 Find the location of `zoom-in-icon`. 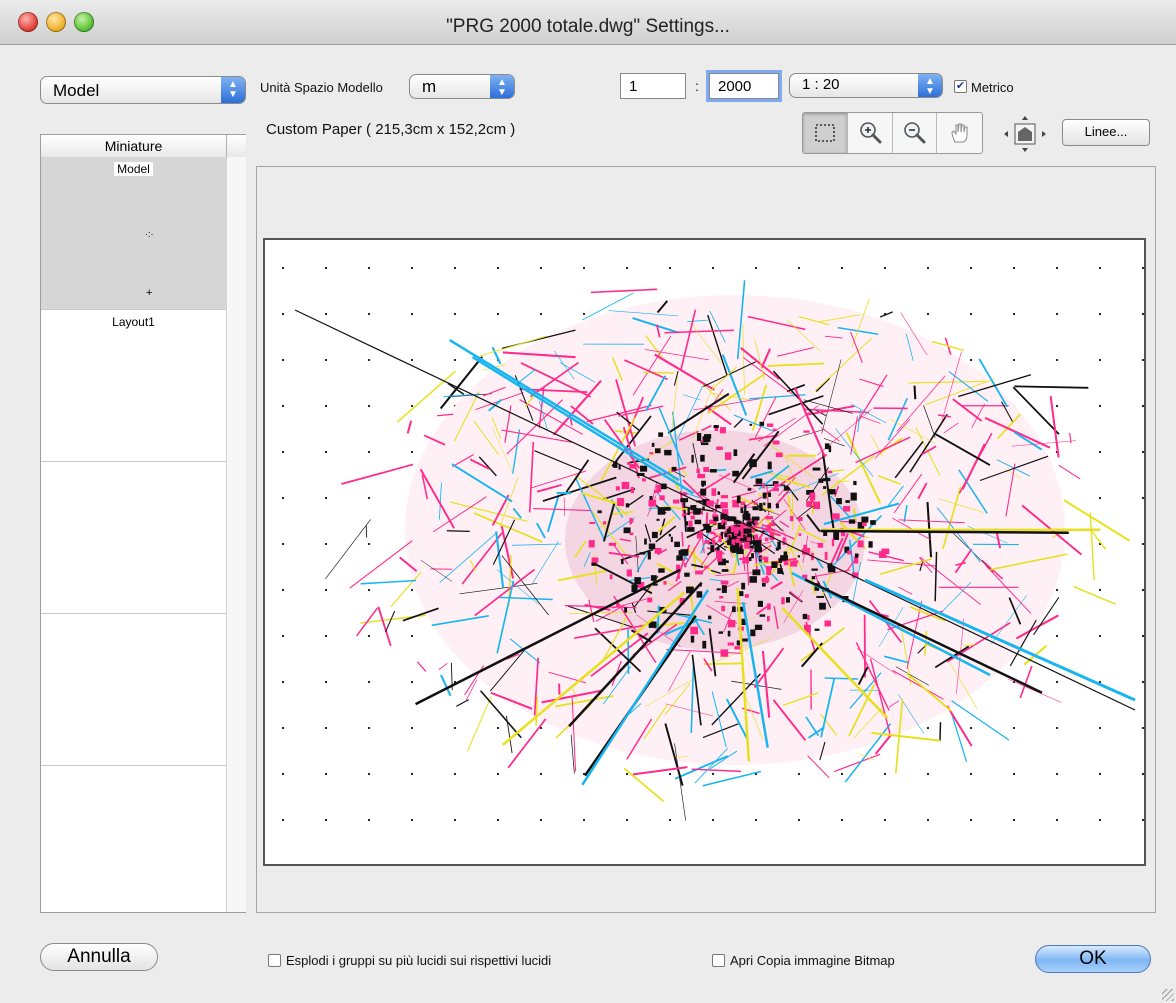

zoom-in-icon is located at coordinates (870, 133).